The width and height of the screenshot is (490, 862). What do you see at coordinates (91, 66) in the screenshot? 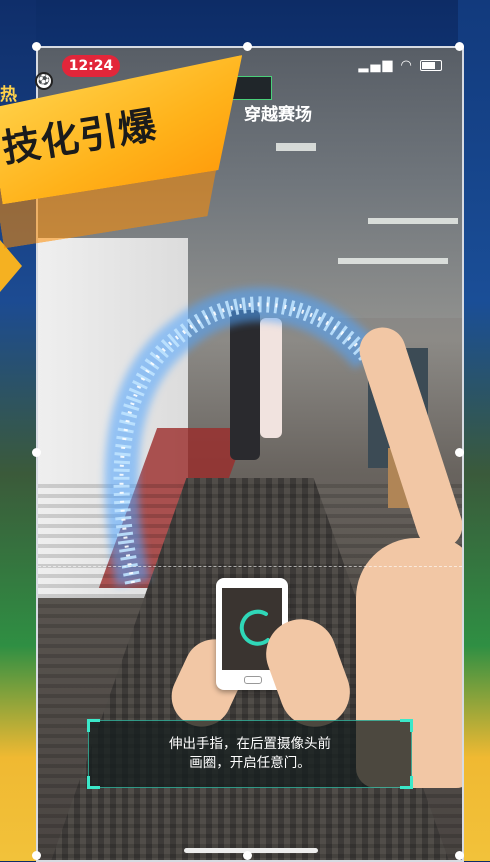
I see `status-time: 12:24` at bounding box center [91, 66].